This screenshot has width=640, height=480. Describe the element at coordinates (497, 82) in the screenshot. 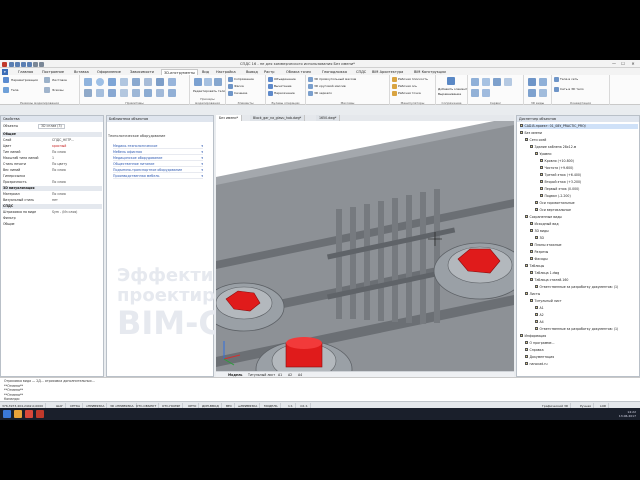

I see `service-tool-3-icon` at that location.